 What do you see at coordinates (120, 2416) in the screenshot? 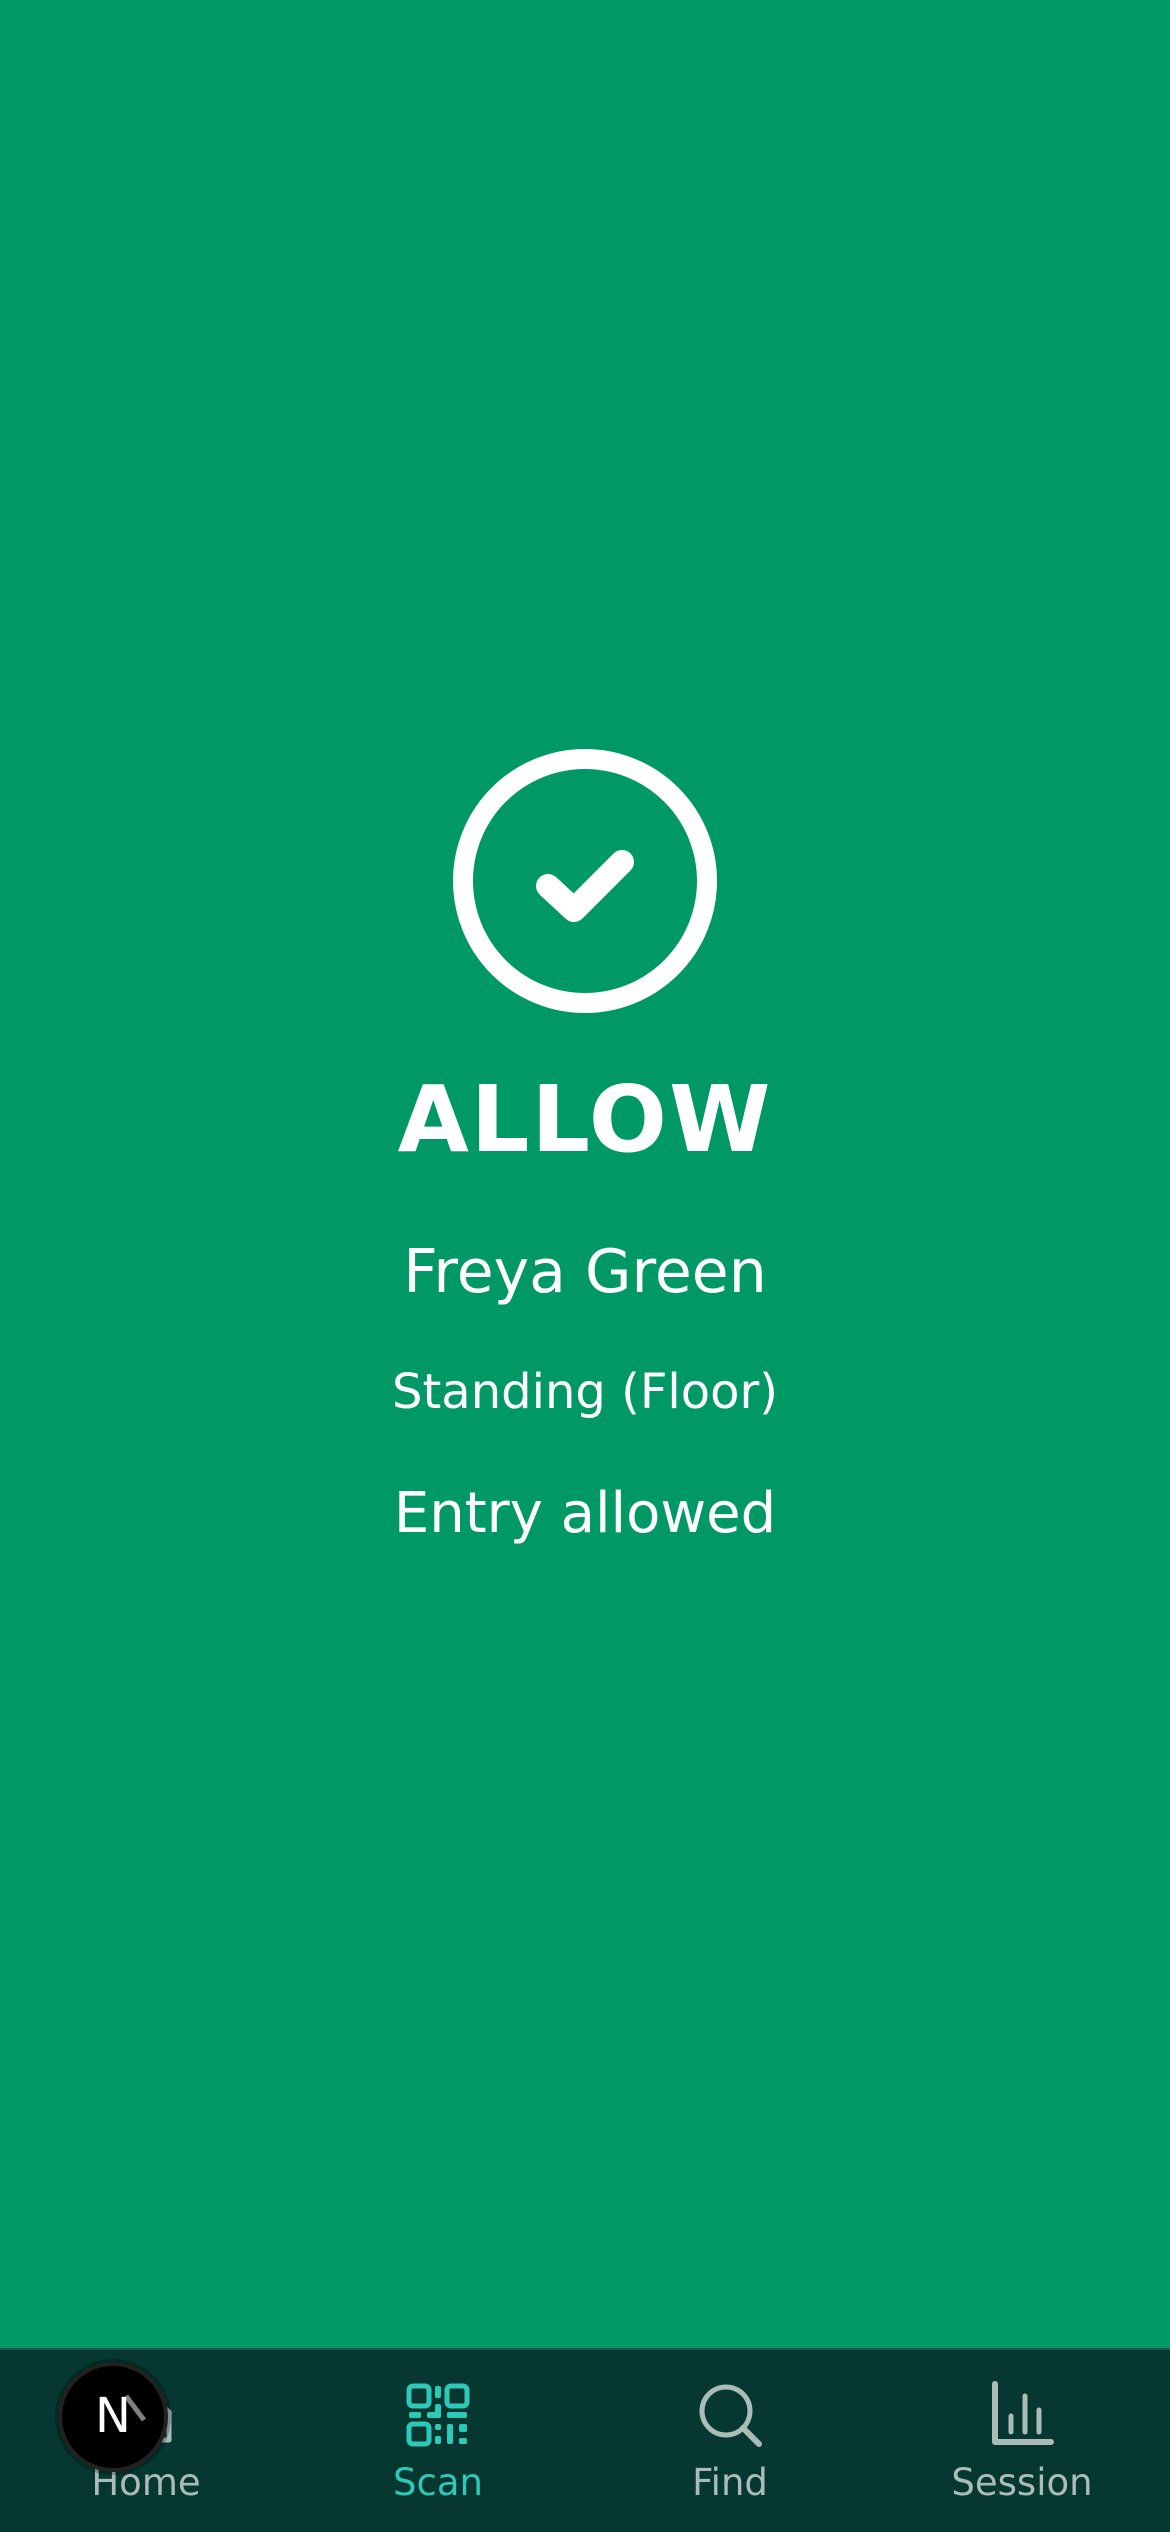
I see `nextjs-logo-icon: N` at bounding box center [120, 2416].